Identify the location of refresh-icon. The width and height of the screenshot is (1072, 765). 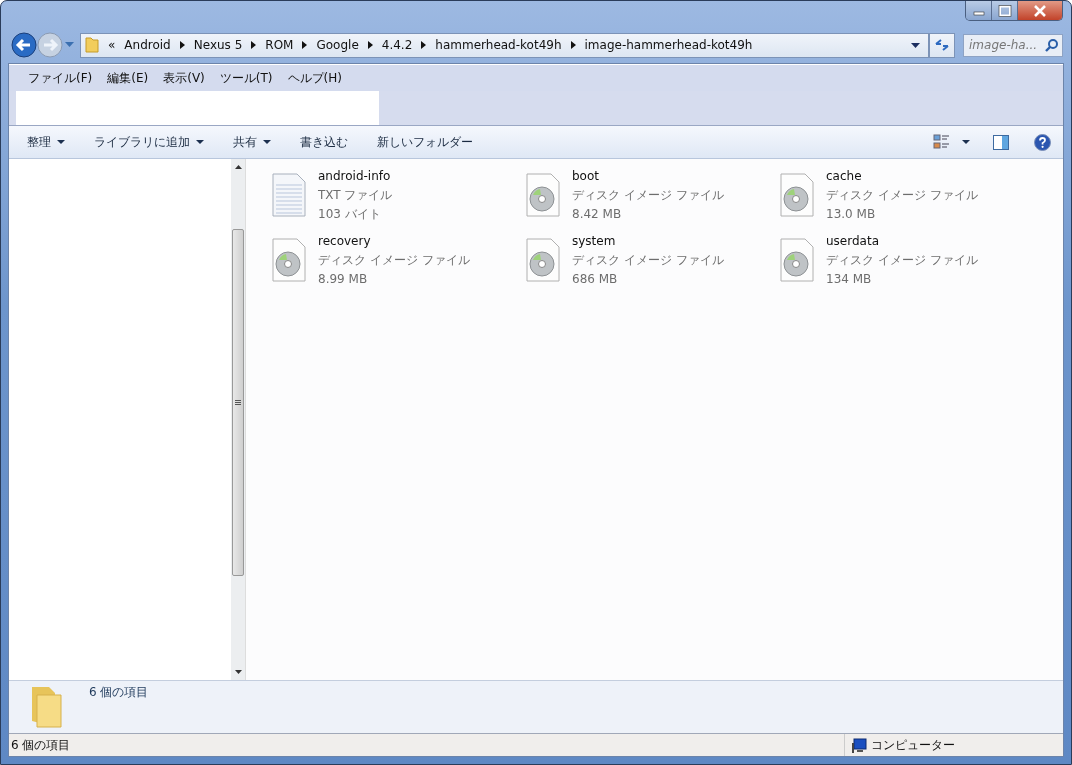
(942, 45).